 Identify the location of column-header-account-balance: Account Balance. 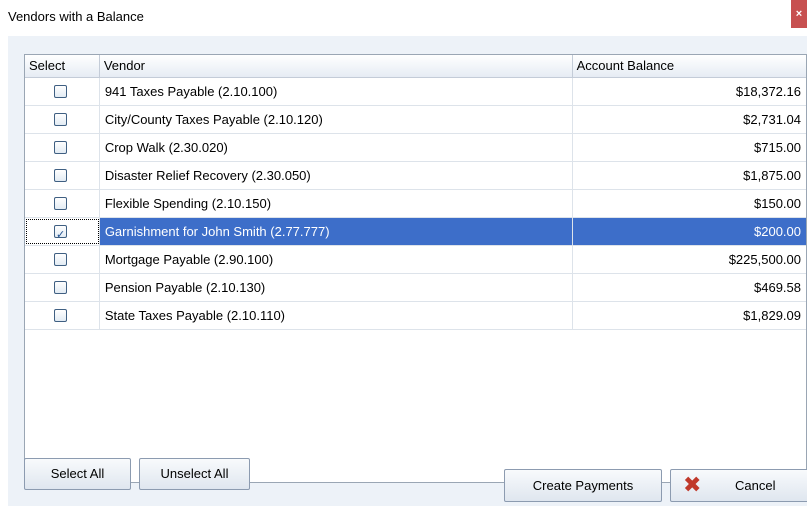
(689, 66).